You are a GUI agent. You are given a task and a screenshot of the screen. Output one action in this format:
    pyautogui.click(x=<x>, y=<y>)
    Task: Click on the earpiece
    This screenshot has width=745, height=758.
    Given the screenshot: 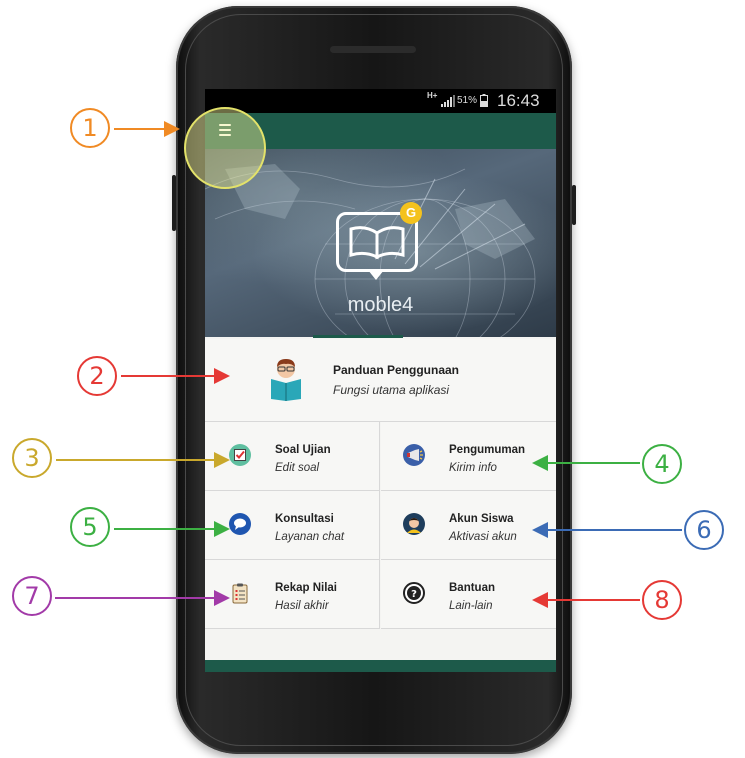 What is the action you would take?
    pyautogui.click(x=373, y=49)
    